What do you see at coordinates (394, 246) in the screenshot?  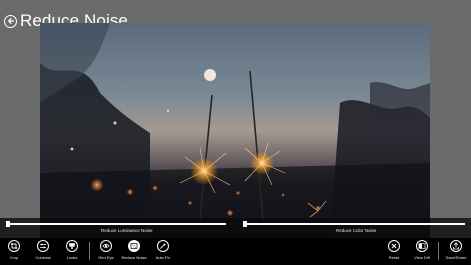 I see `close-icon` at bounding box center [394, 246].